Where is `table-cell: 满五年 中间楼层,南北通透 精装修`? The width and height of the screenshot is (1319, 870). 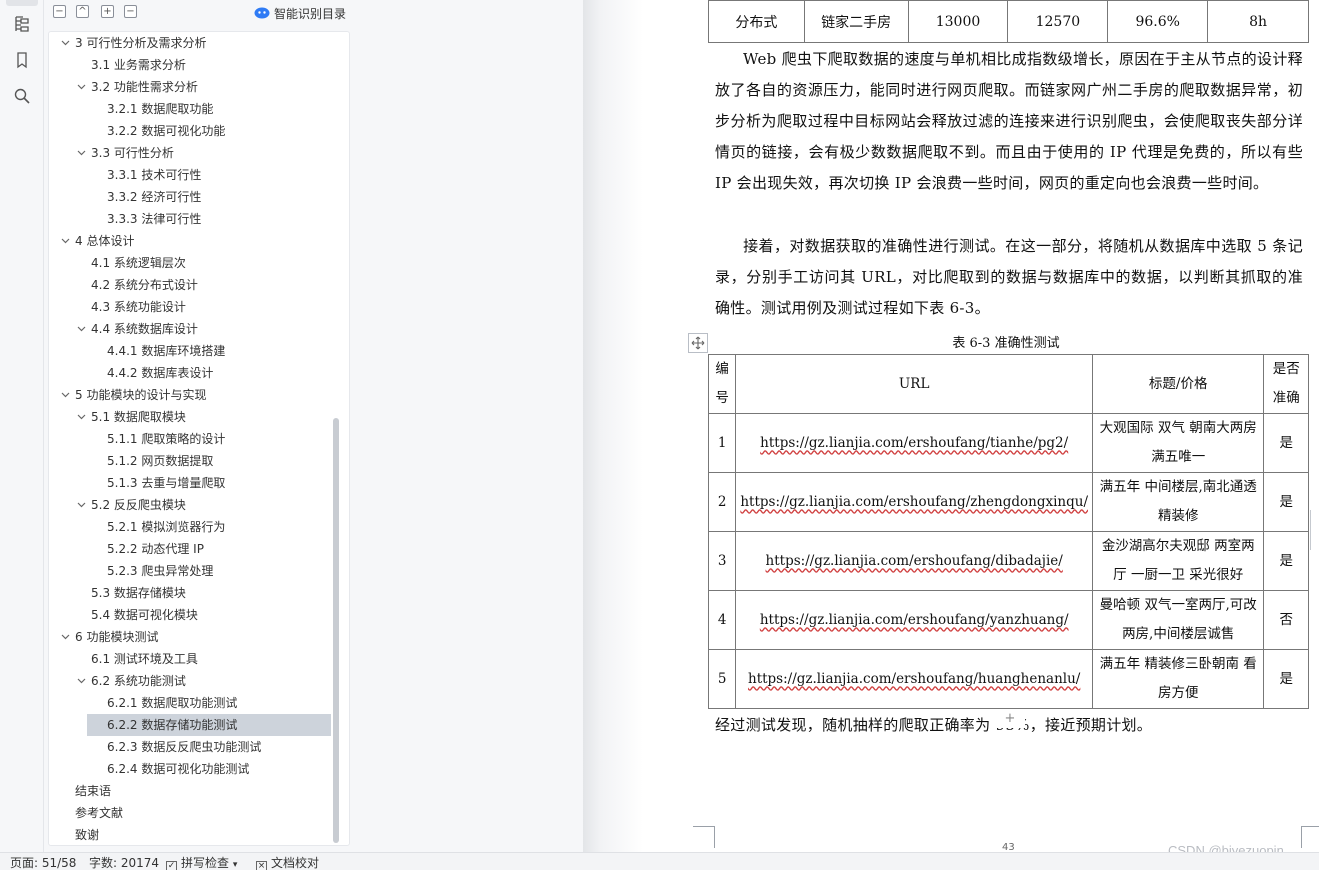
table-cell: 满五年 中间楼层,南北通透 精装修 is located at coordinates (1178, 502).